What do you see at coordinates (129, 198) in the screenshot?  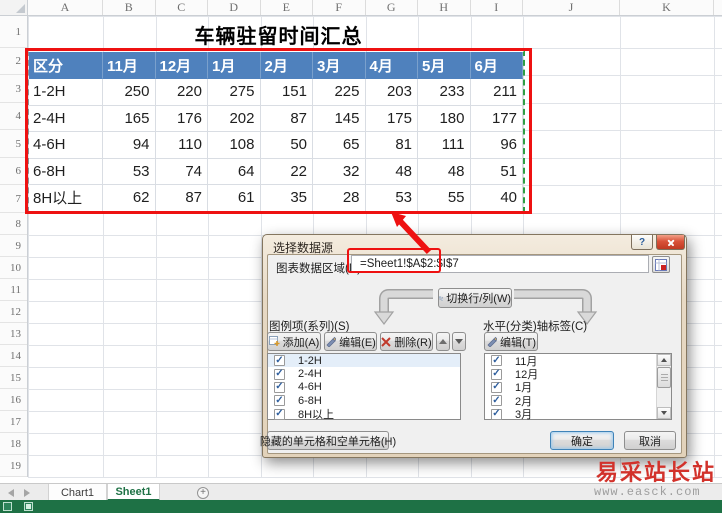 I see `table-cell: 62` at bounding box center [129, 198].